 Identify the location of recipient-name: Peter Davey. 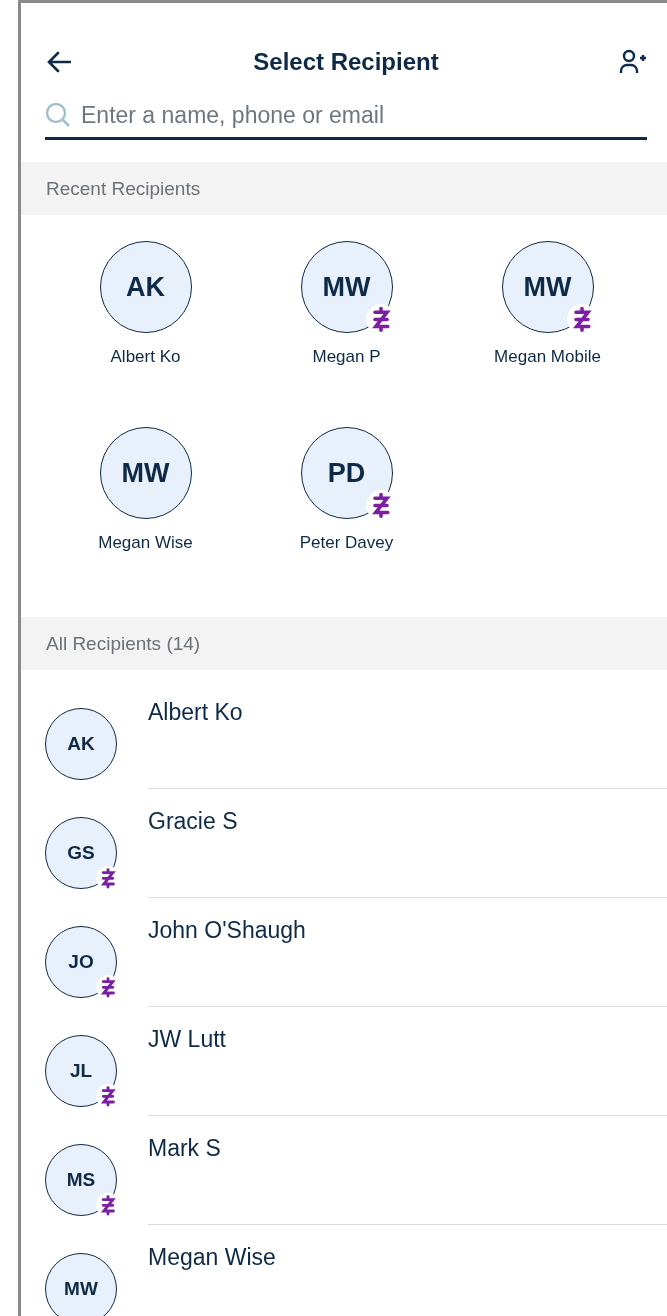
(346, 543).